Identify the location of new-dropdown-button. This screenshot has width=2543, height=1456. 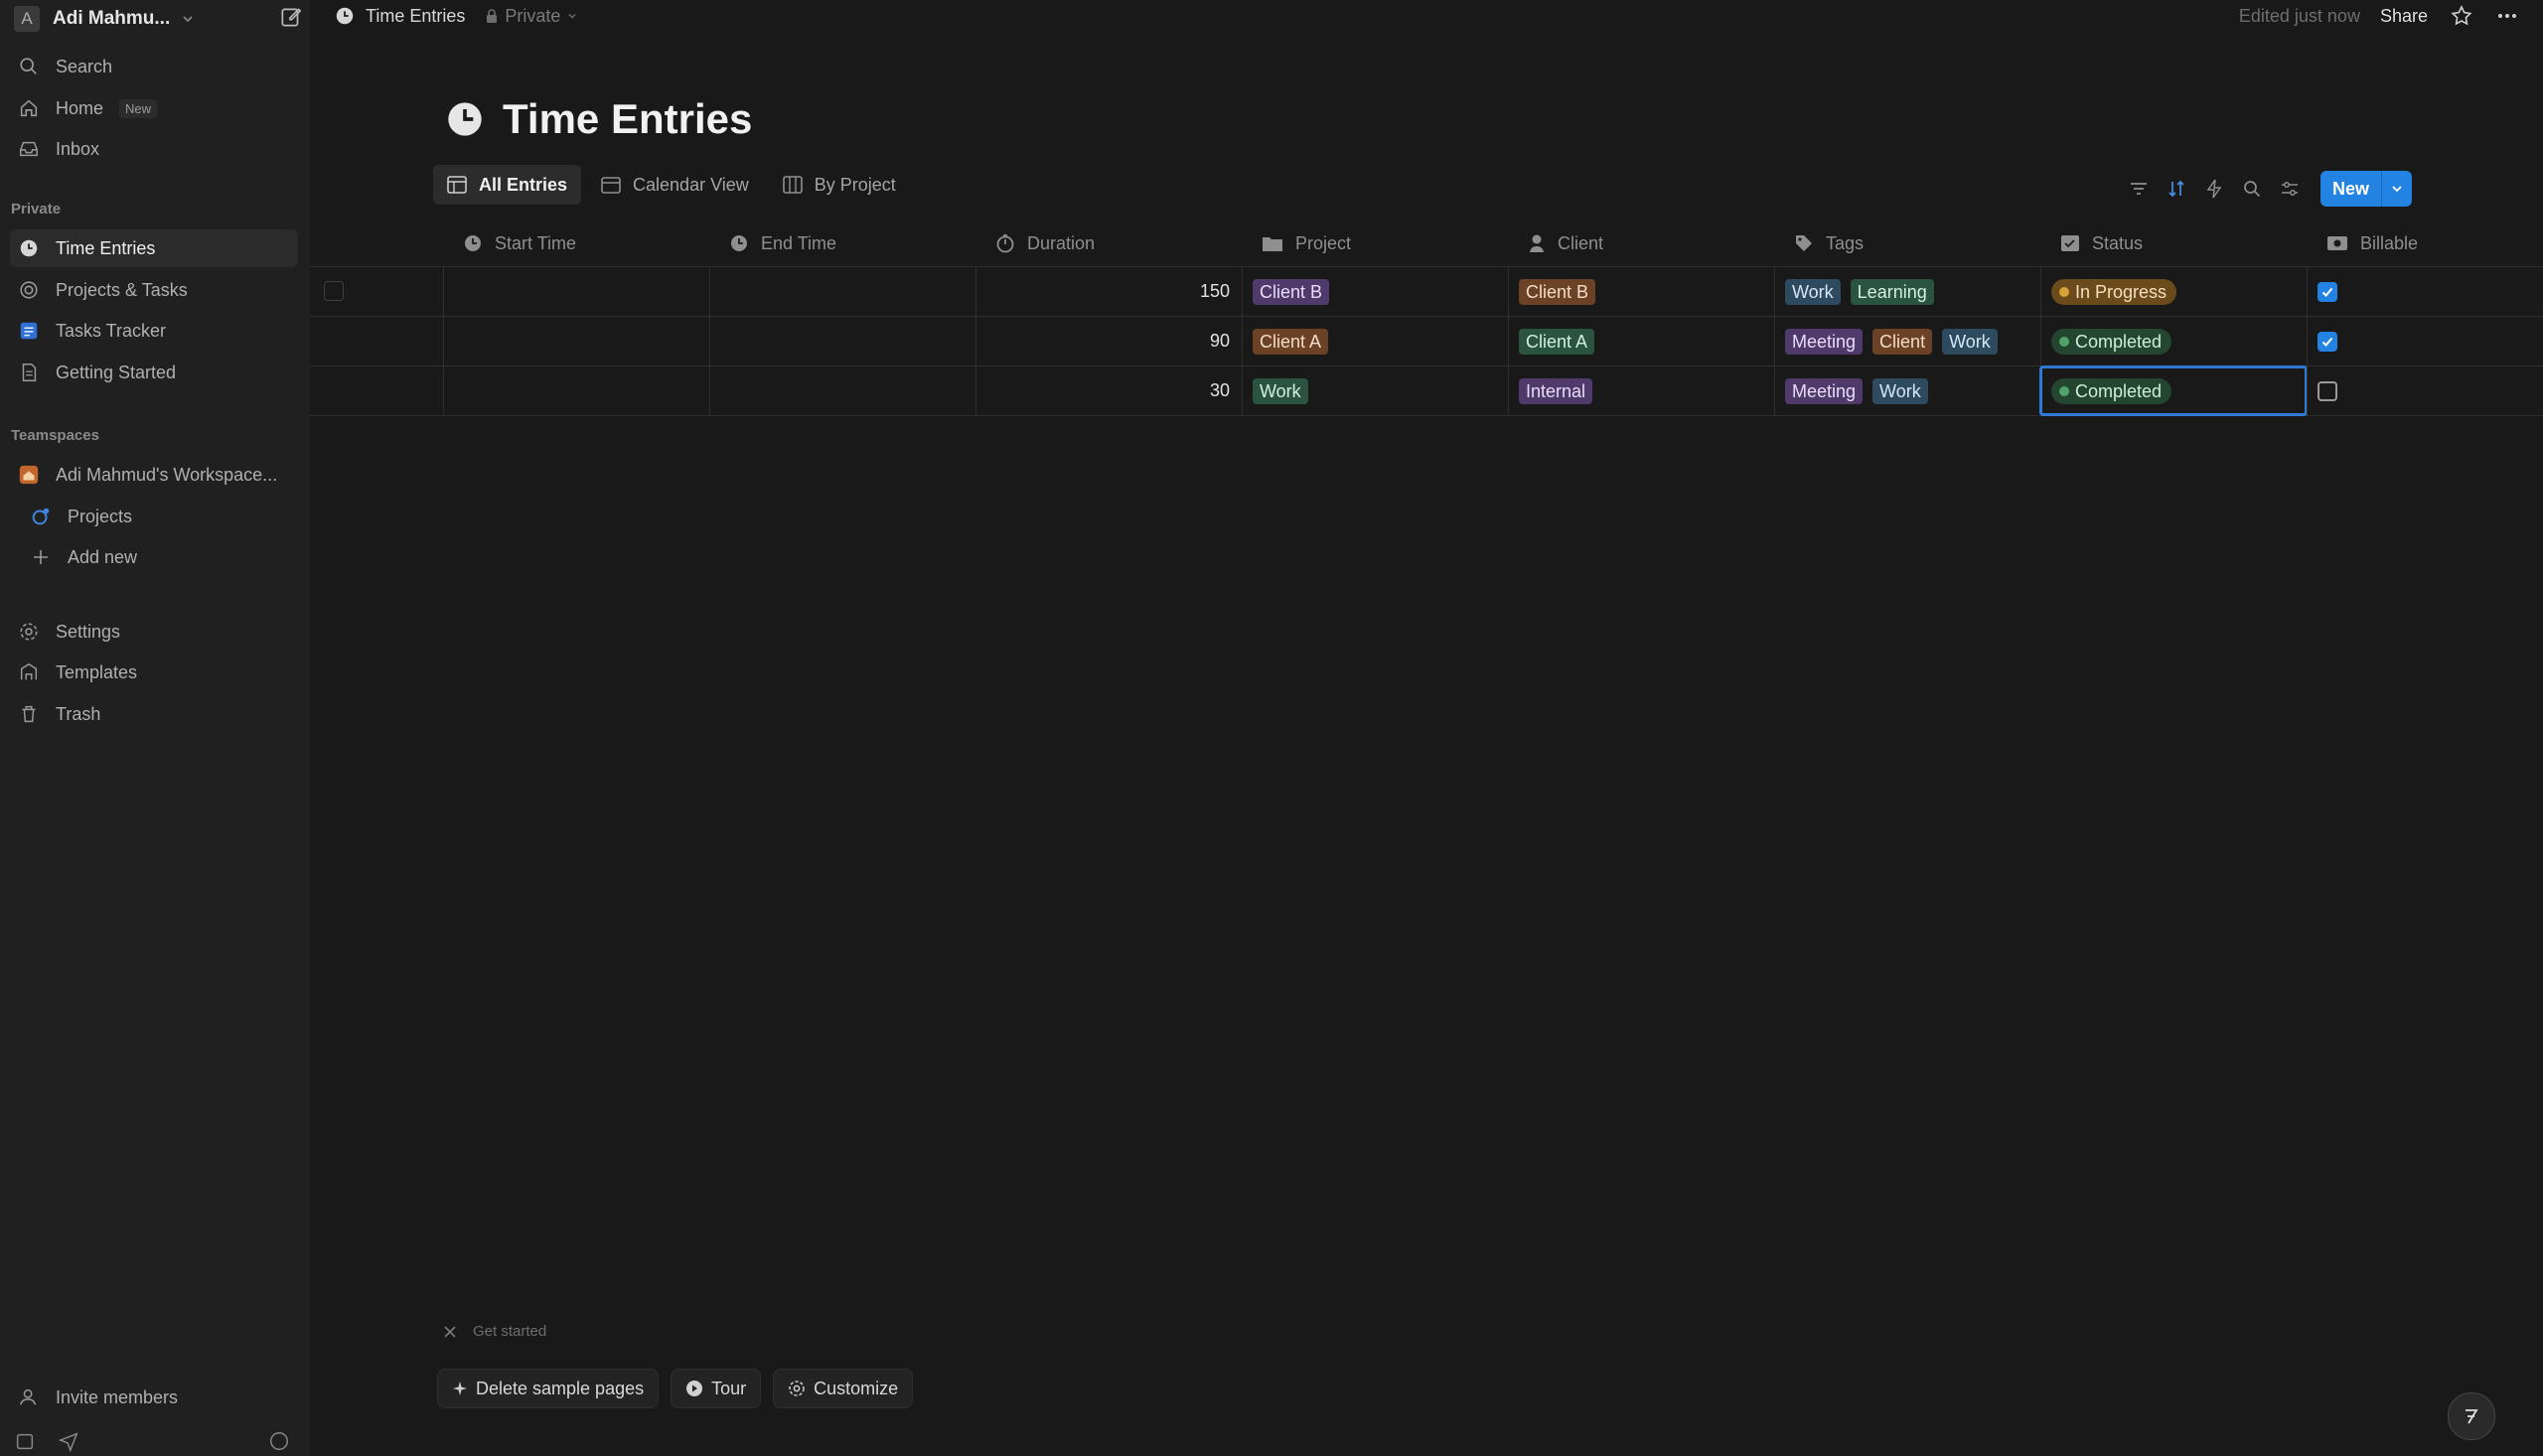
(2397, 189).